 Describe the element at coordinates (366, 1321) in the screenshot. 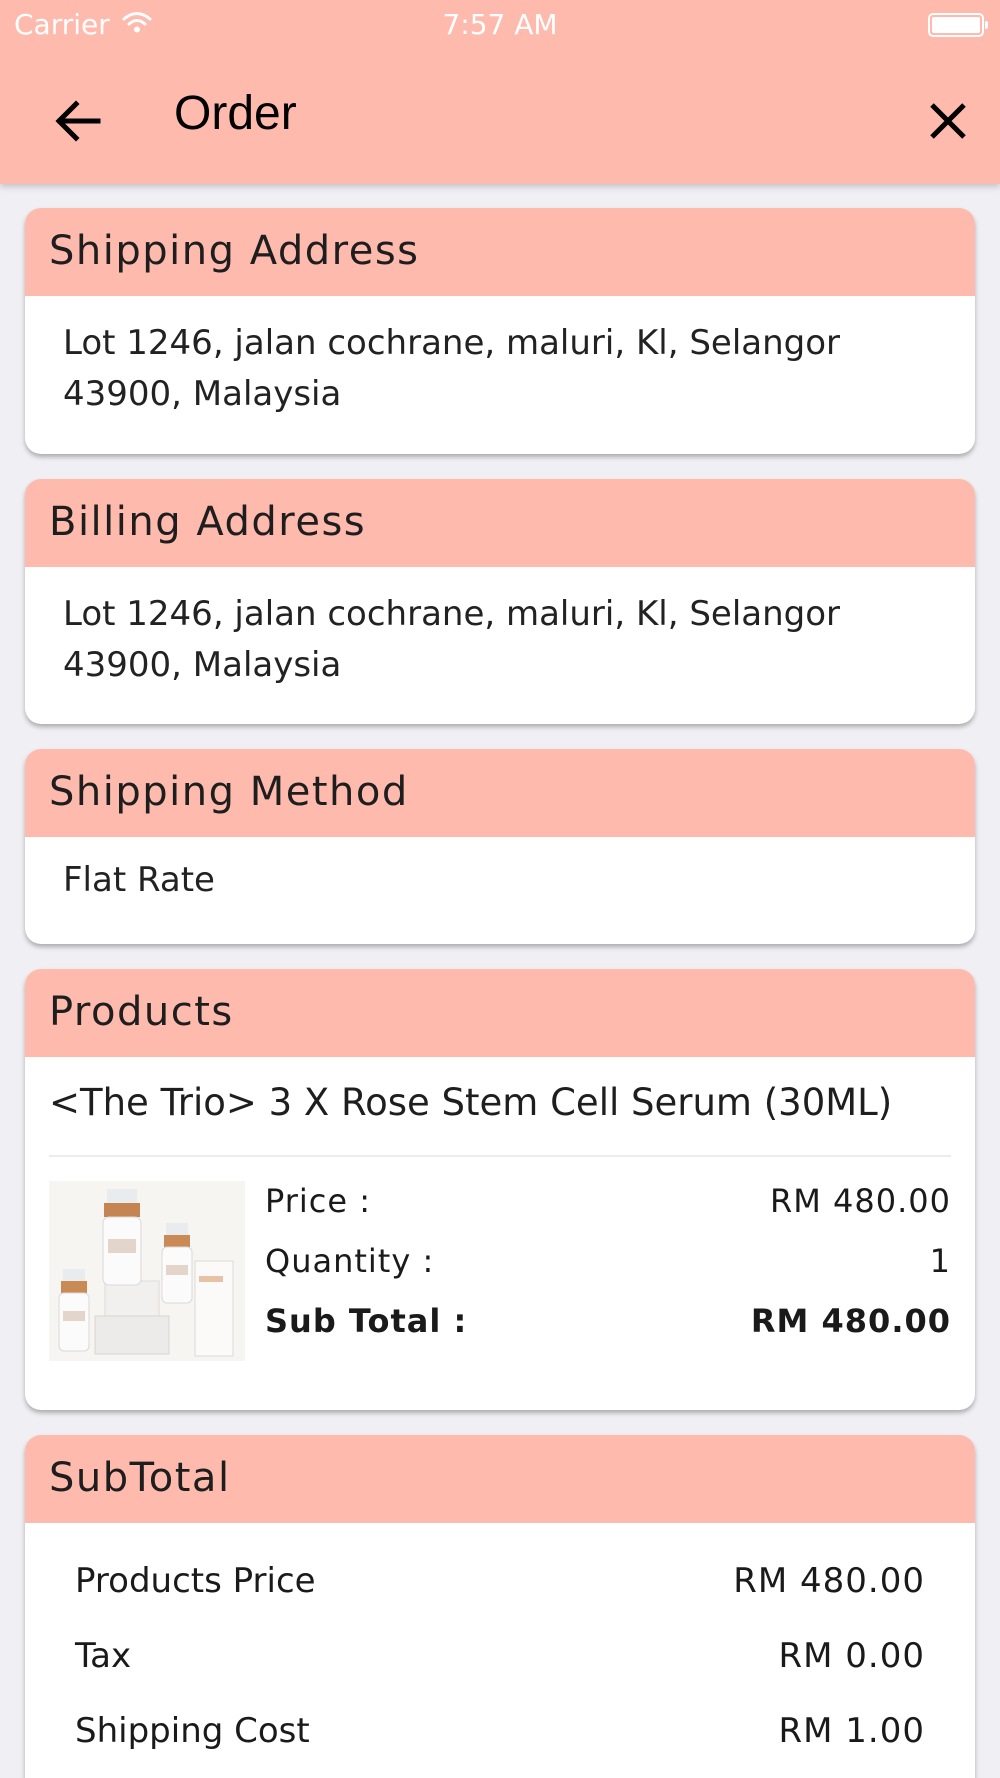

I see `subtotal-label: Sub Total :` at that location.